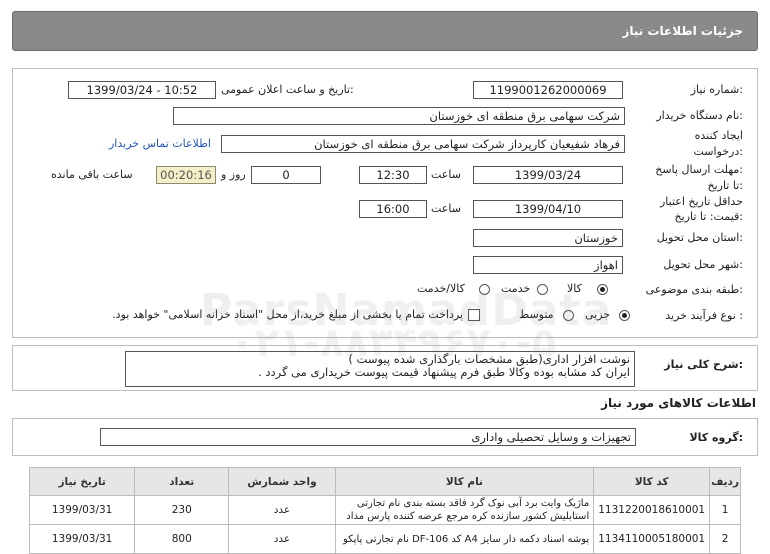 The image size is (770, 554). I want to click on page-title: جزئیات اطلاعات نیاز, so click(682, 31).